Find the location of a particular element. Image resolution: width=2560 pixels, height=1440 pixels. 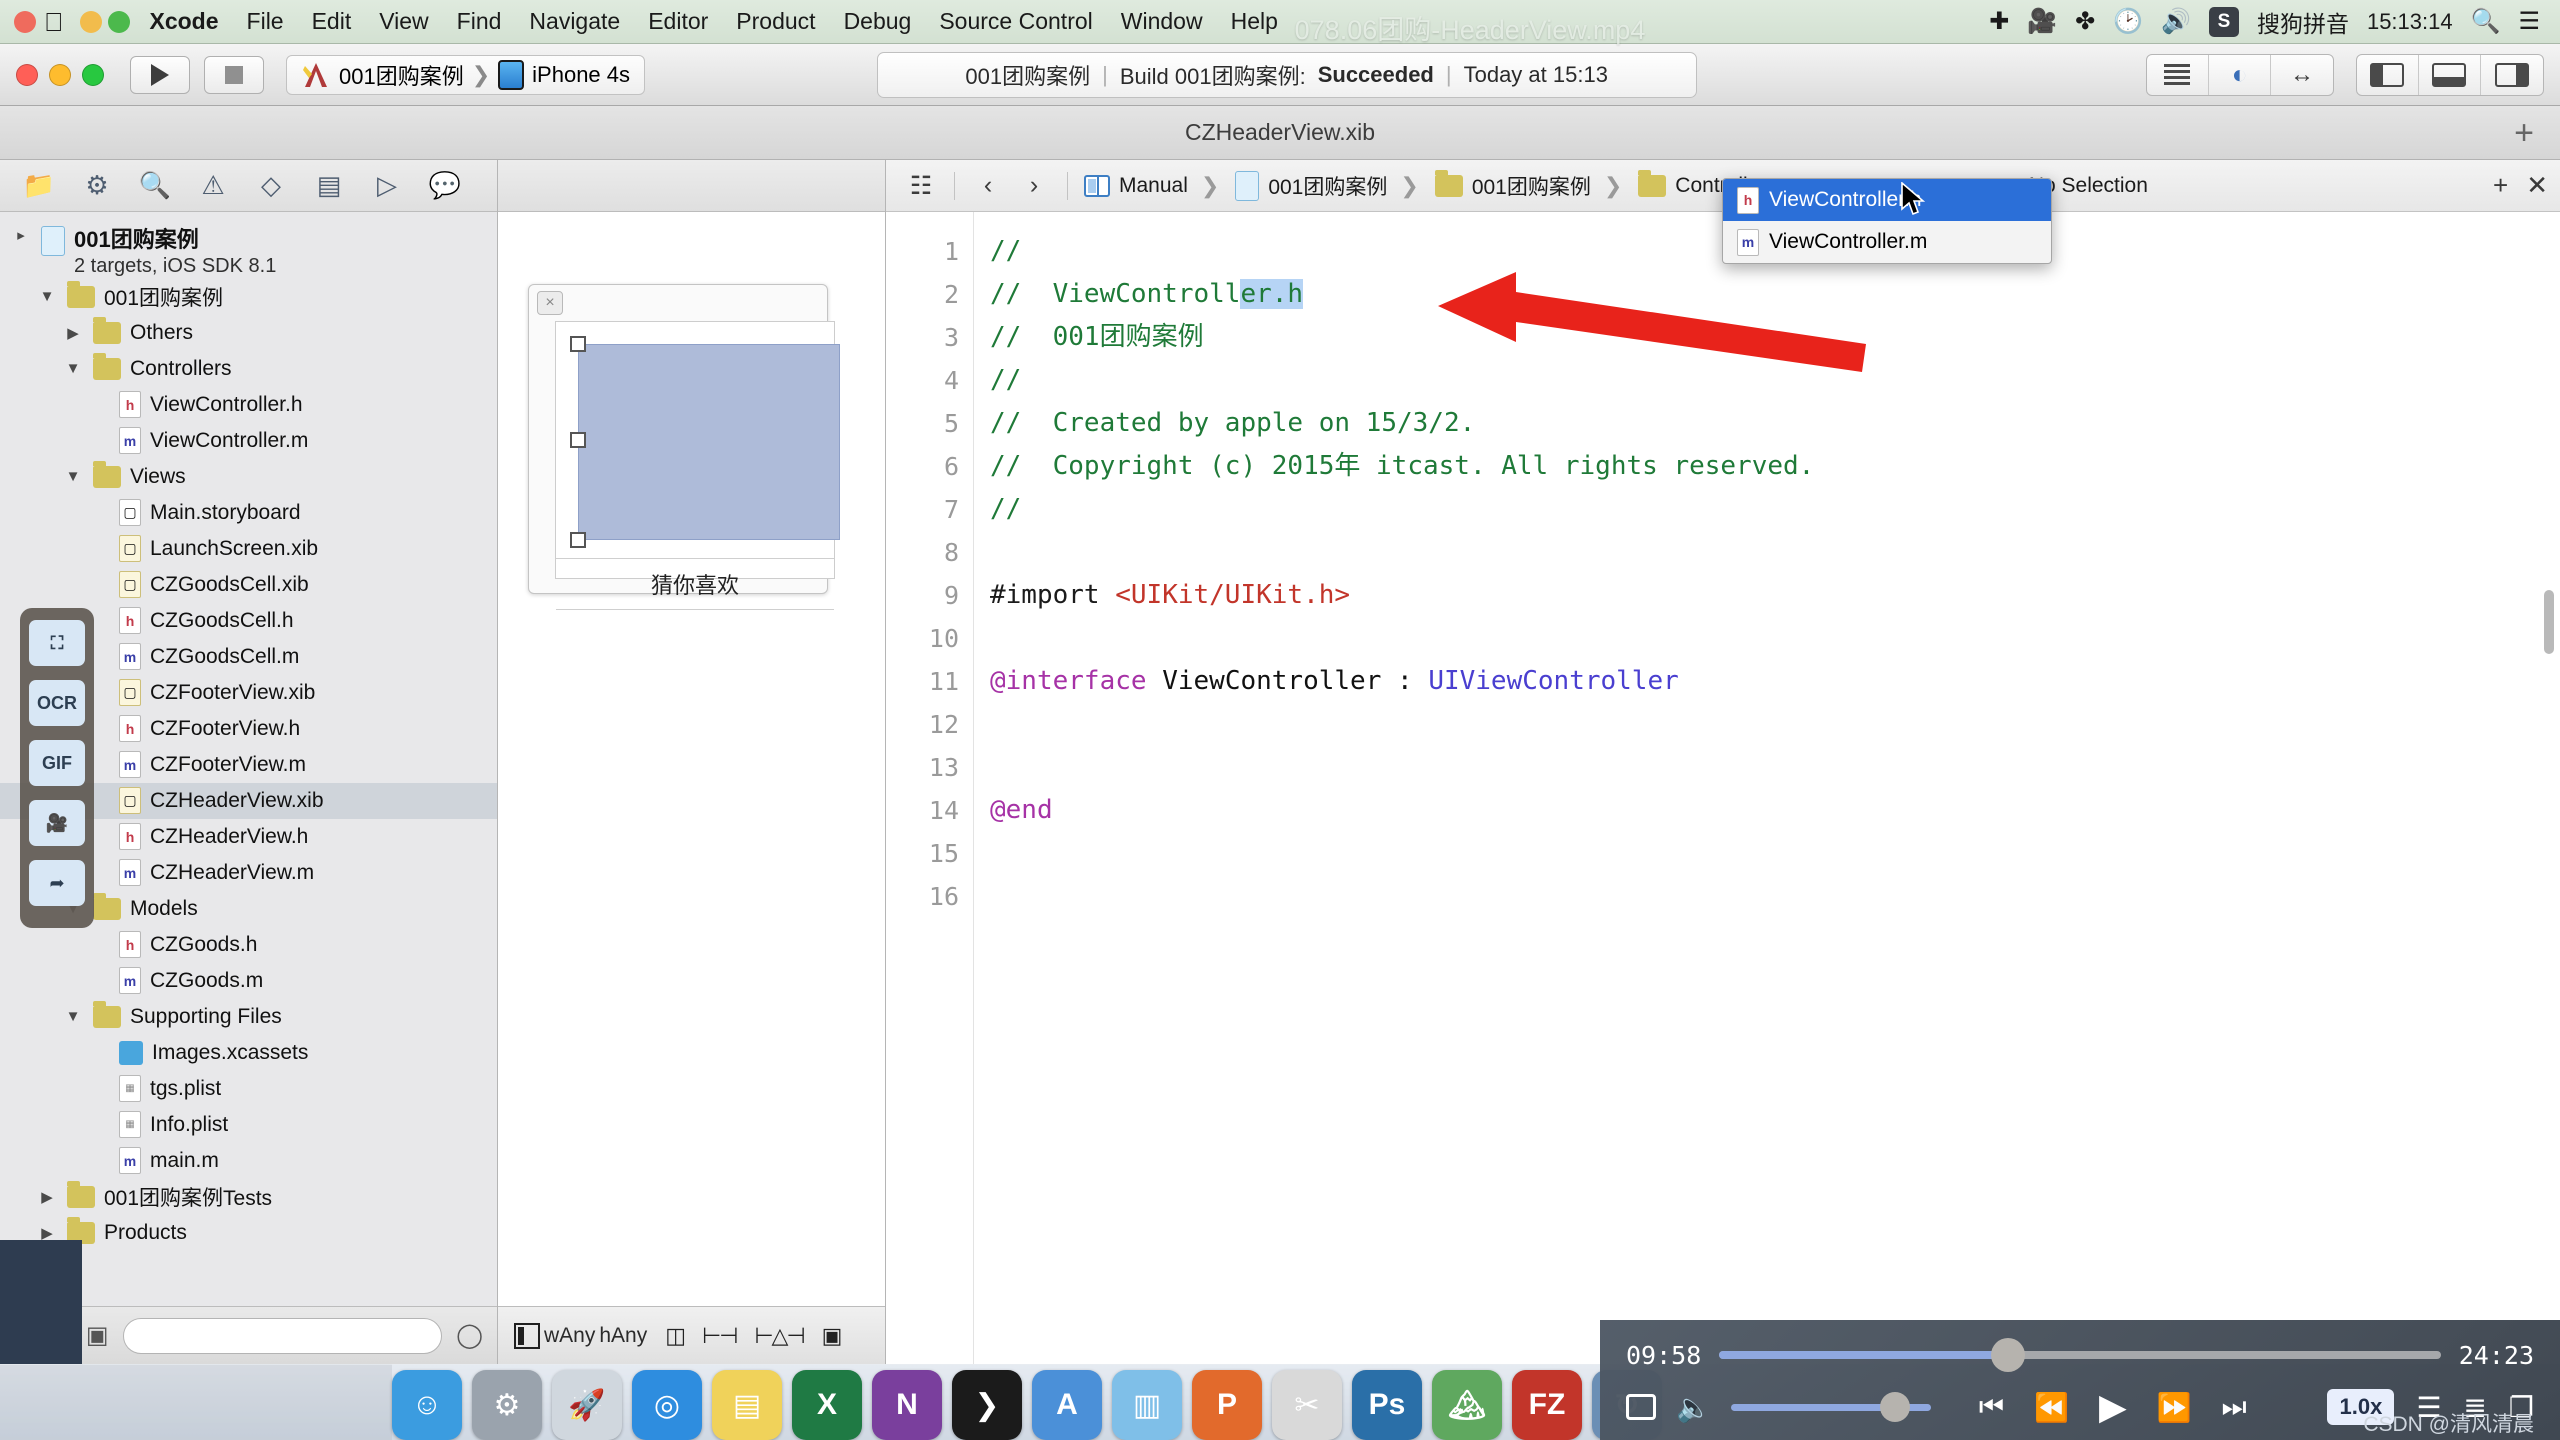

pin-icon: ⊢△⊣ is located at coordinates (779, 1336).